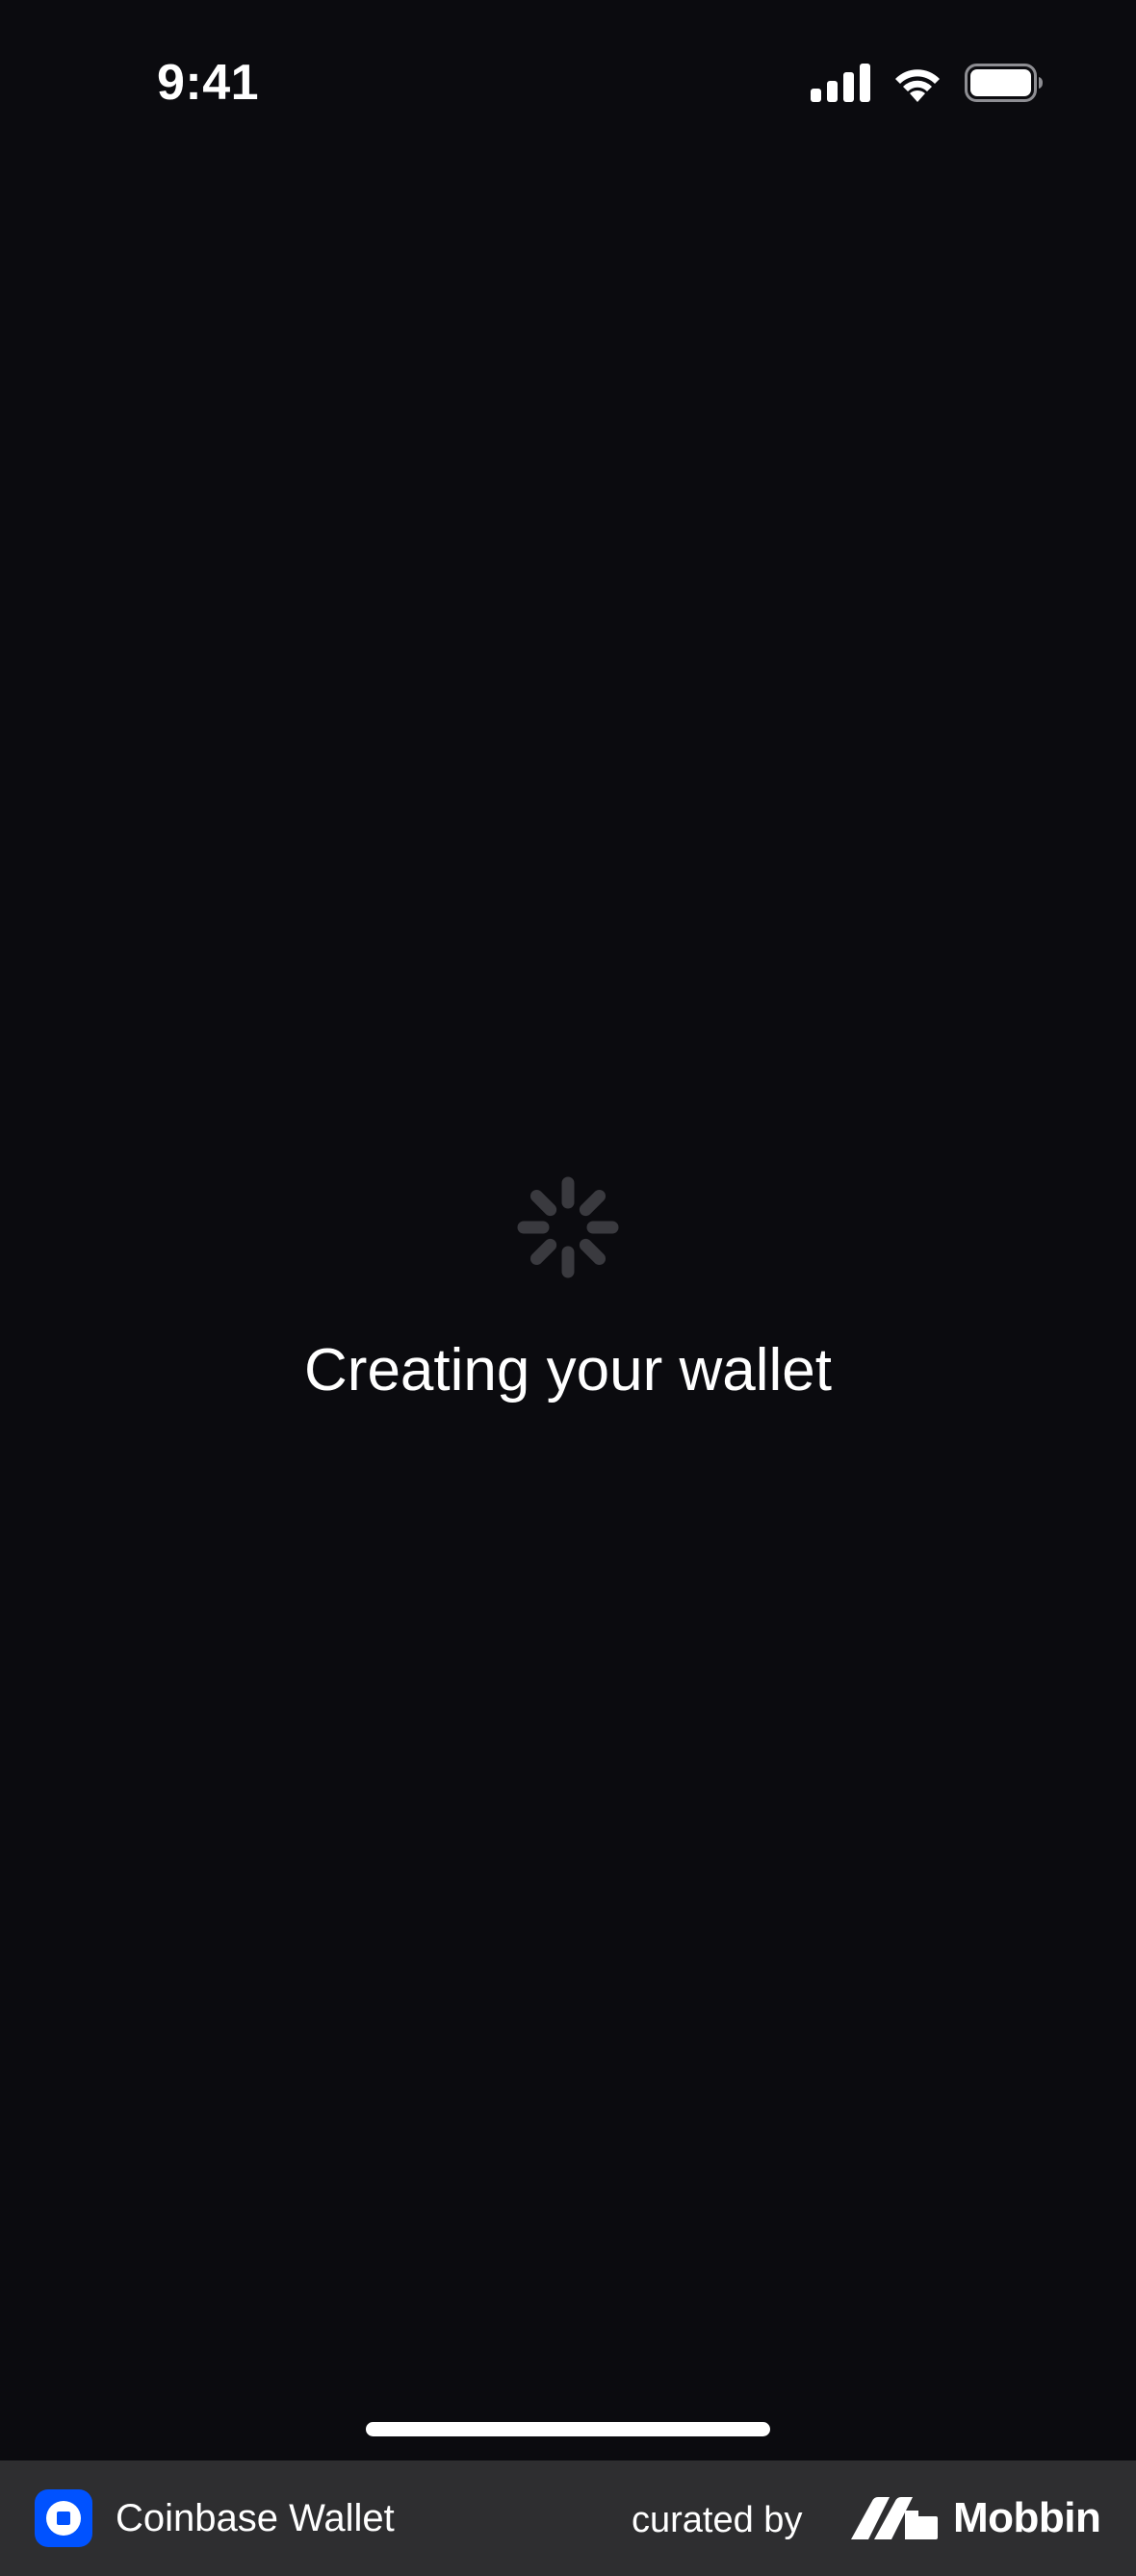  Describe the element at coordinates (568, 1370) in the screenshot. I see `loading-message: Creating your wallet` at that location.